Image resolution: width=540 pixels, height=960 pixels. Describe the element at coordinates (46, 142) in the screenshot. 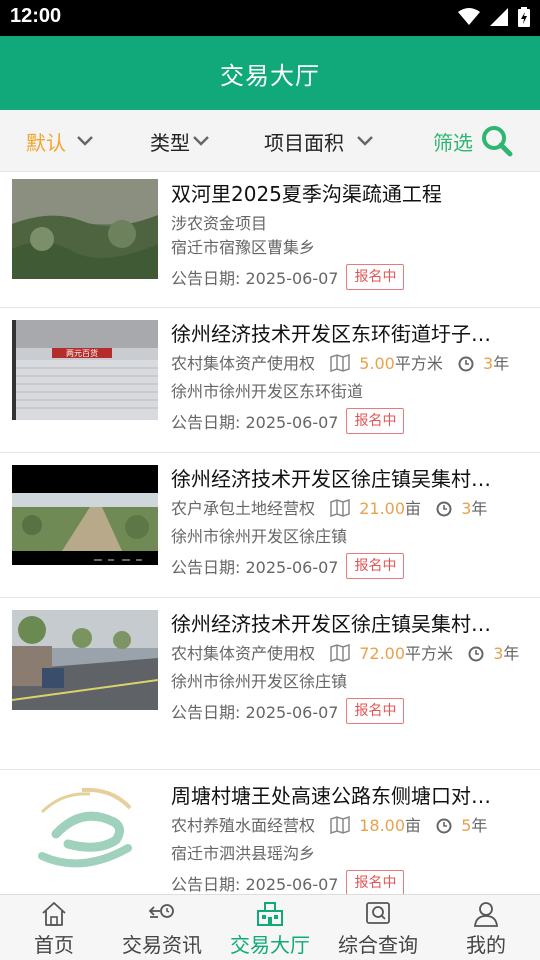

I see `filter-default-label: 默认` at that location.